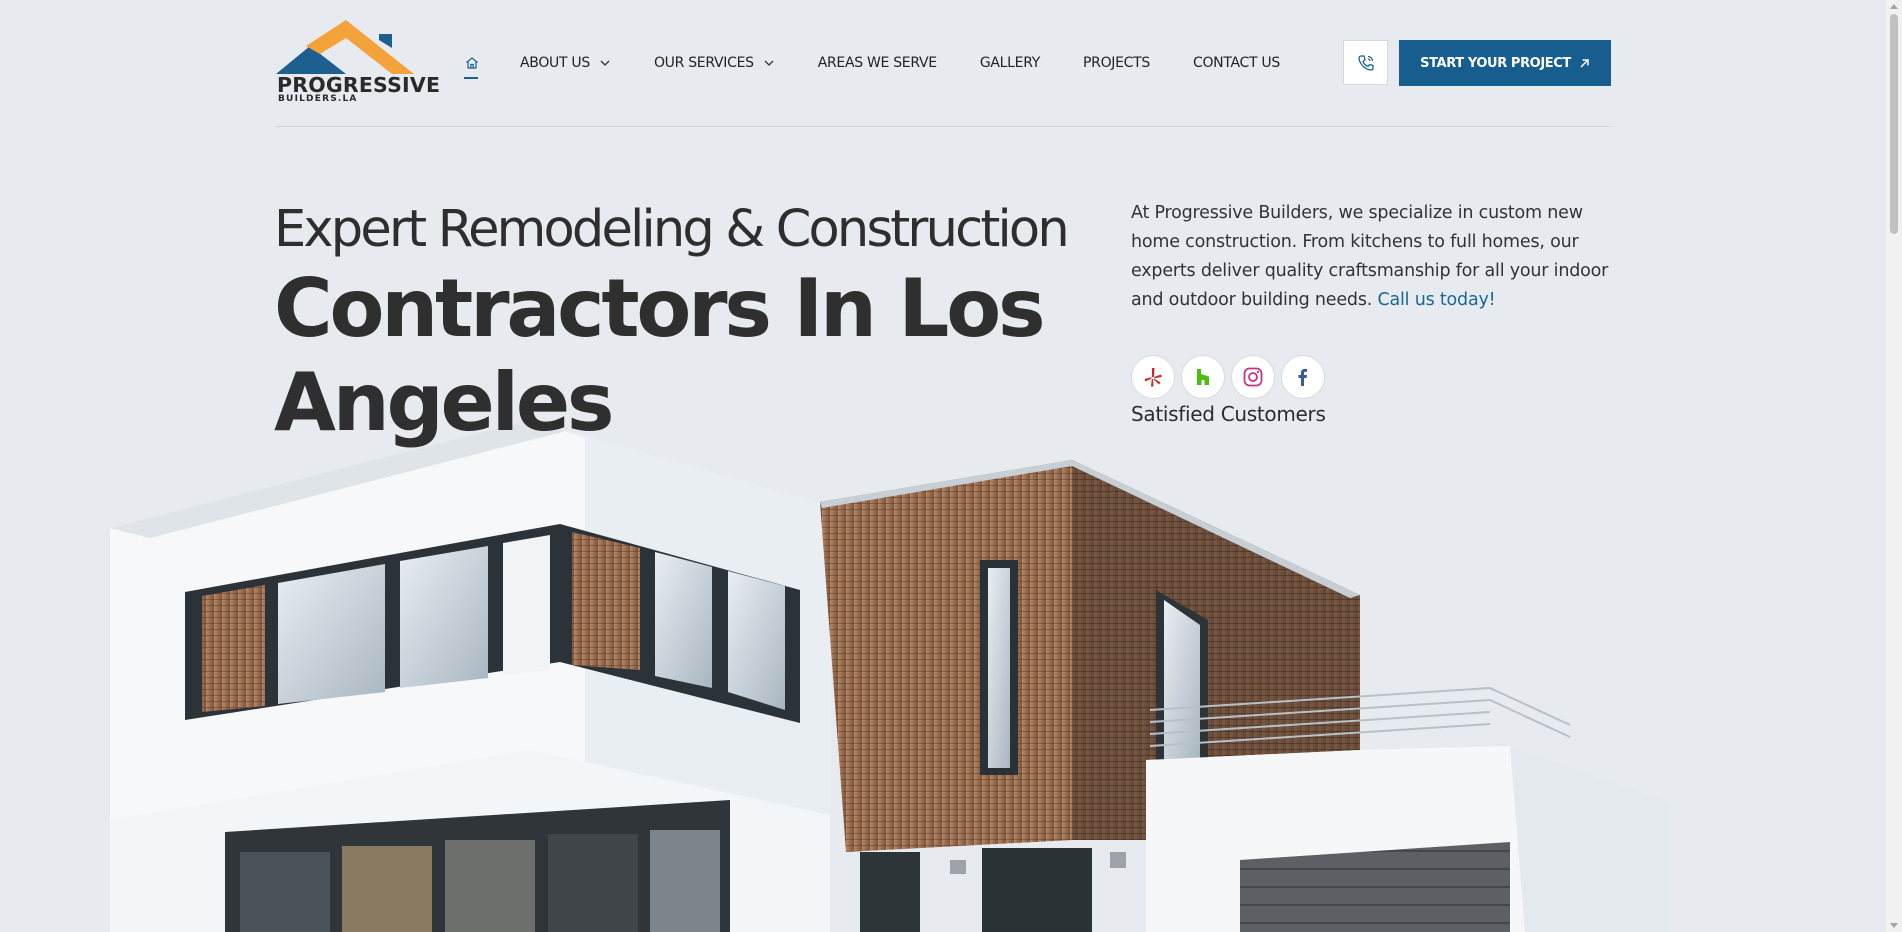 The image size is (1902, 932). I want to click on nav-label: GALLERY, so click(1009, 63).